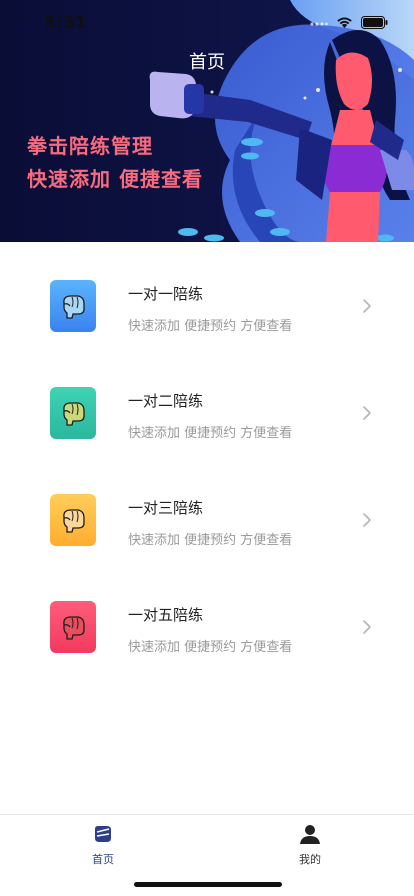 The width and height of the screenshot is (414, 896). I want to click on slogan-line-1: 拳击陪练管理, so click(90, 146).